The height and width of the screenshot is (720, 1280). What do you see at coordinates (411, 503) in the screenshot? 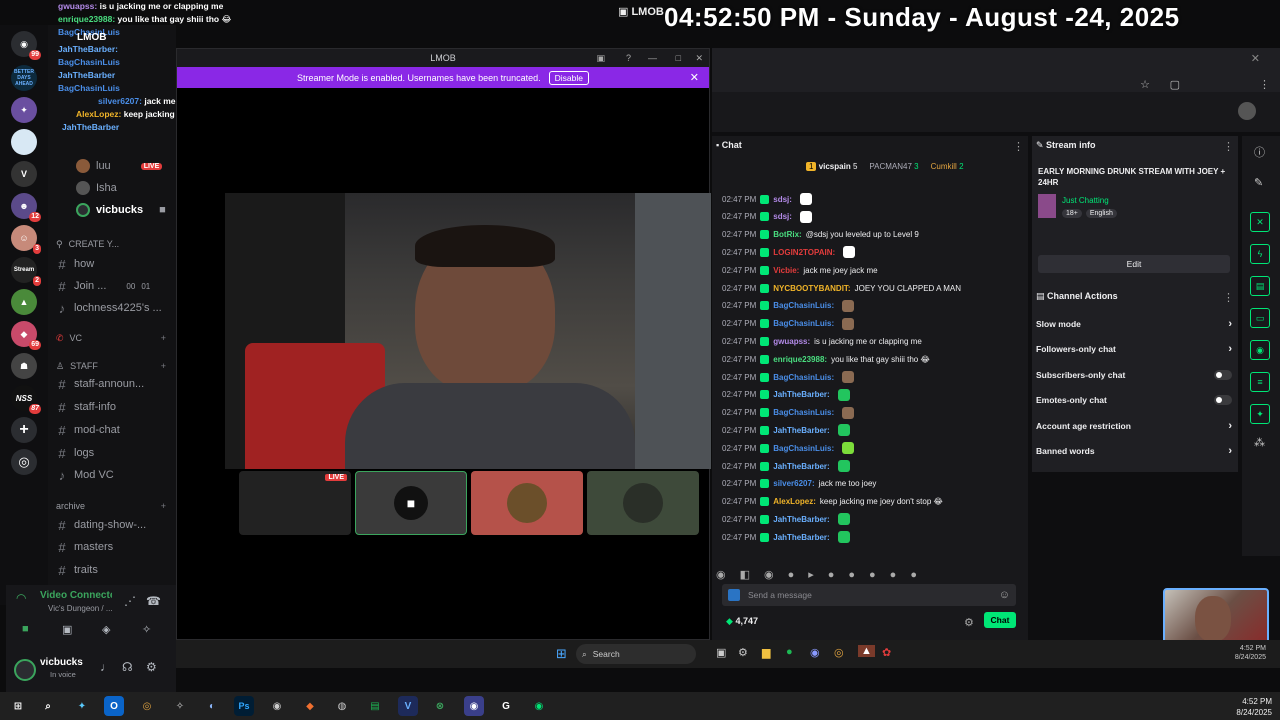
I see `participant-tile-camera: ■` at bounding box center [411, 503].